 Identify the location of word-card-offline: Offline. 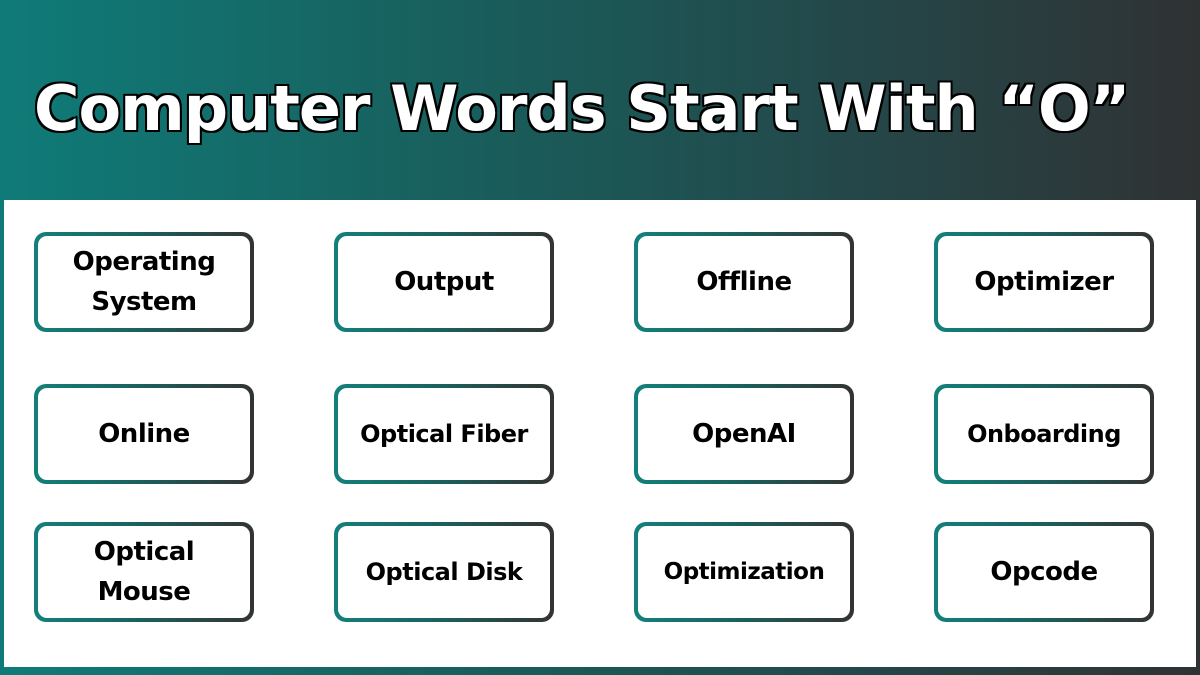
(744, 282).